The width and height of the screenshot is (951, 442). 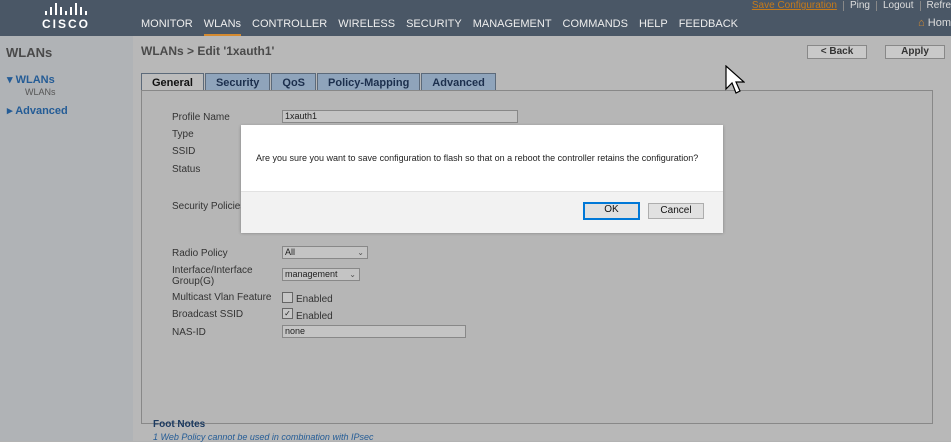 I want to click on nas-id-field: none, so click(x=374, y=331).